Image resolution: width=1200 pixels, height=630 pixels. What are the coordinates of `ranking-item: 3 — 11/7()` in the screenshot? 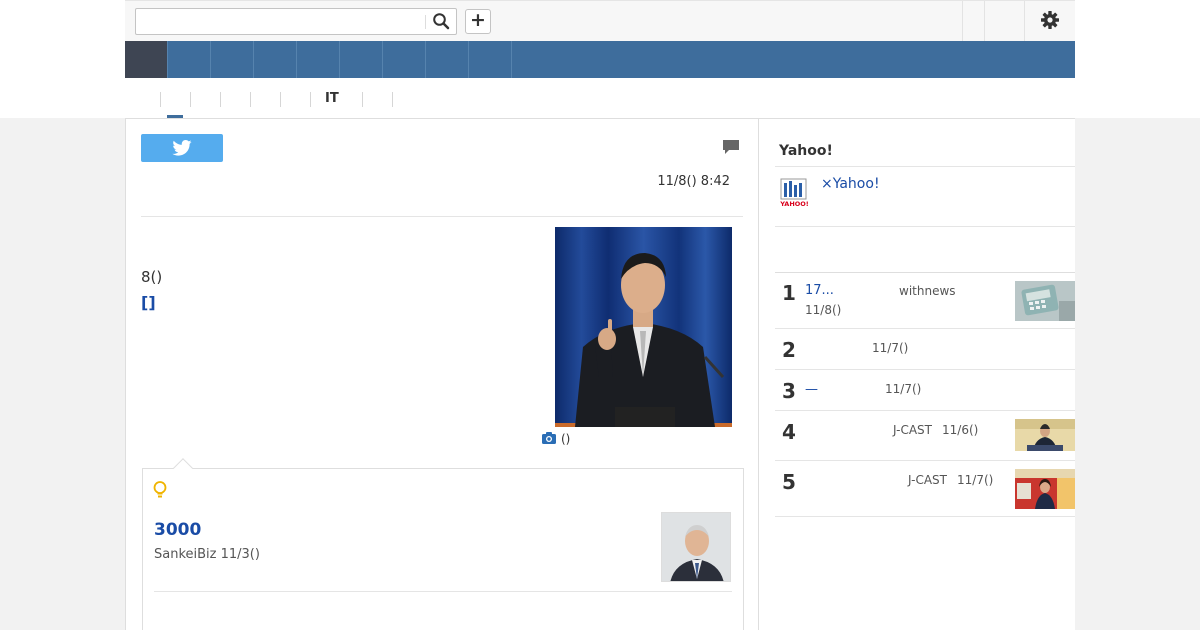 It's located at (925, 390).